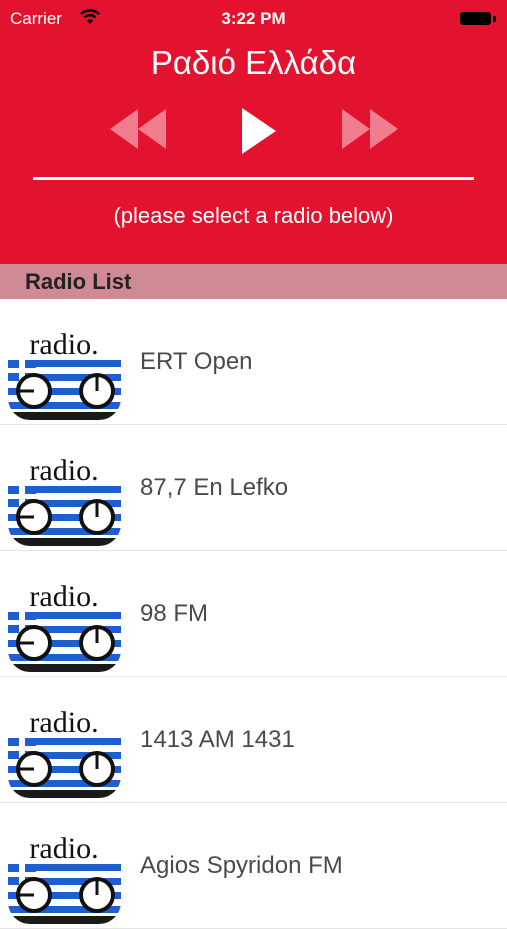  Describe the element at coordinates (253, 215) in the screenshot. I see `hint-text: (please select a radio below)` at that location.